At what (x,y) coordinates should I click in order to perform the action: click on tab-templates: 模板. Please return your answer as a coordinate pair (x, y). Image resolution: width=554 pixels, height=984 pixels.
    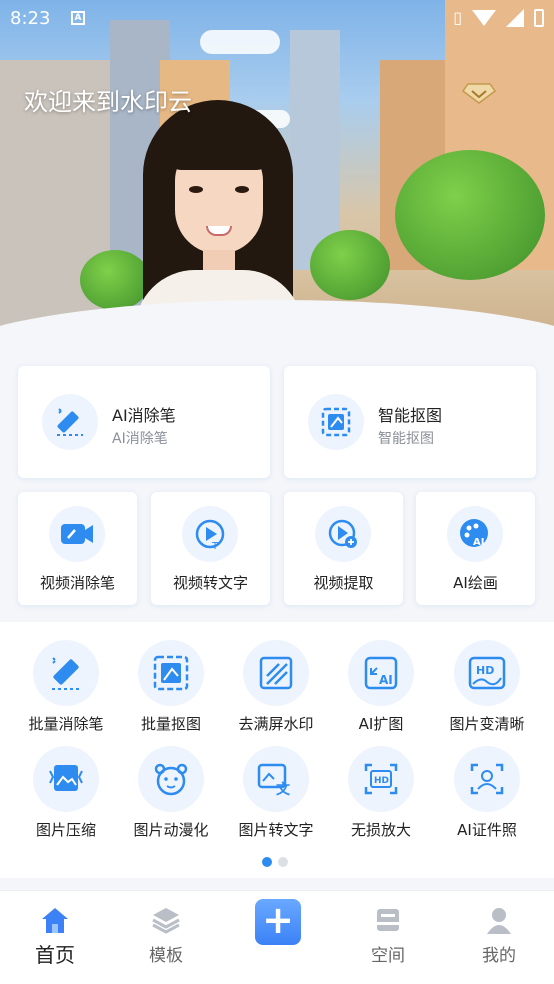
    Looking at the image, I should click on (166, 937).